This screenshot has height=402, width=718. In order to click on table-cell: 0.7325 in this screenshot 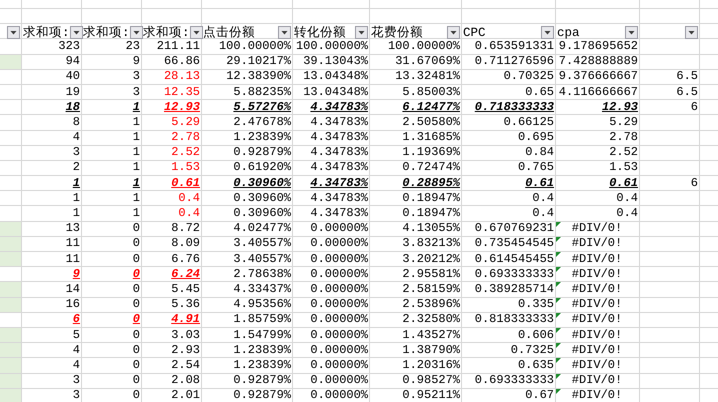, I will do `click(532, 350)`.